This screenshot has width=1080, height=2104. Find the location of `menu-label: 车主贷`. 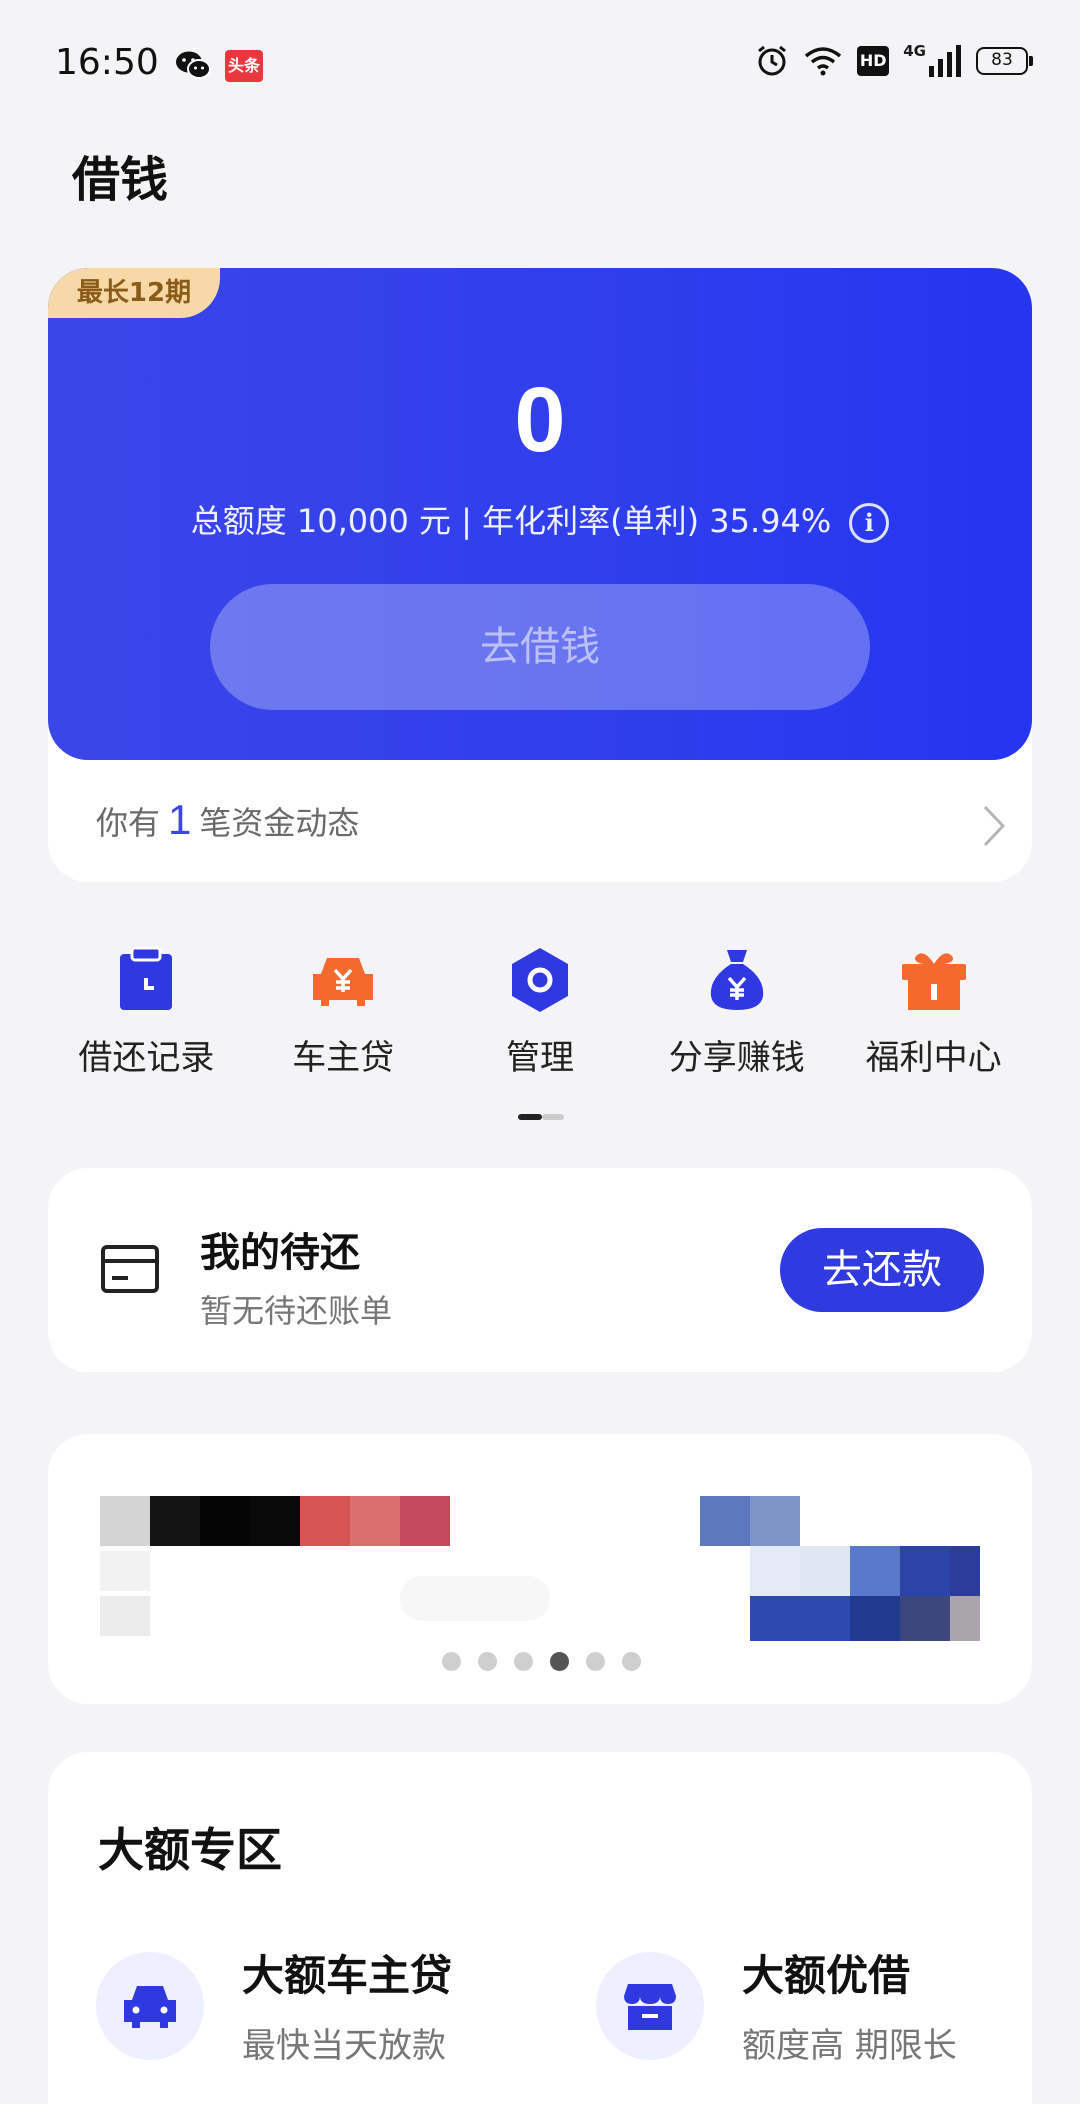

menu-label: 车主贷 is located at coordinates (343, 1058).